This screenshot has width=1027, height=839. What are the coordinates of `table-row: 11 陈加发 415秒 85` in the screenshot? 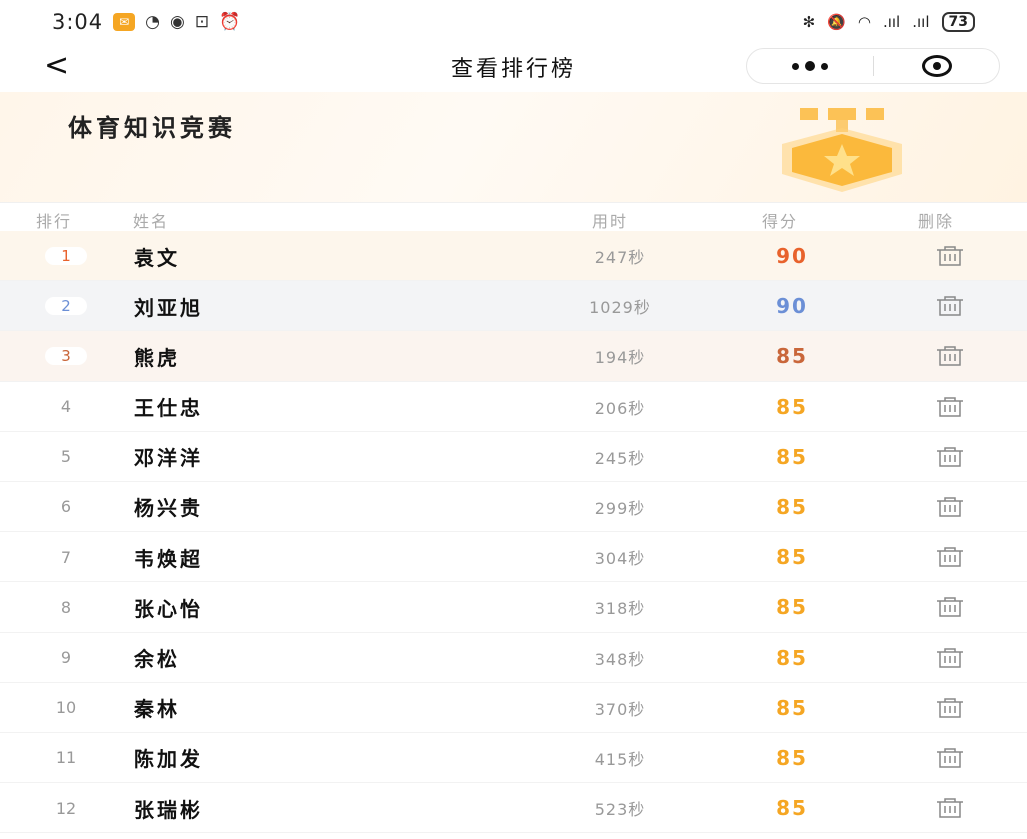 It's located at (513, 758).